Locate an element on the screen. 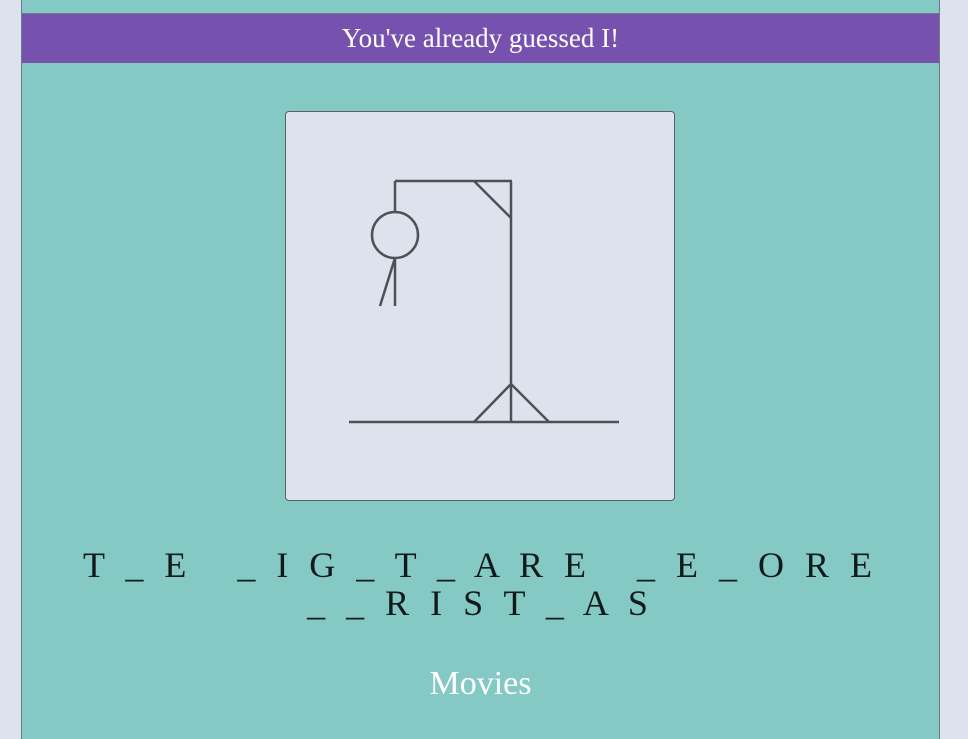 The width and height of the screenshot is (968, 739). puzzle-word-line-2: _ _ R I S T _ A S is located at coordinates (480, 603).